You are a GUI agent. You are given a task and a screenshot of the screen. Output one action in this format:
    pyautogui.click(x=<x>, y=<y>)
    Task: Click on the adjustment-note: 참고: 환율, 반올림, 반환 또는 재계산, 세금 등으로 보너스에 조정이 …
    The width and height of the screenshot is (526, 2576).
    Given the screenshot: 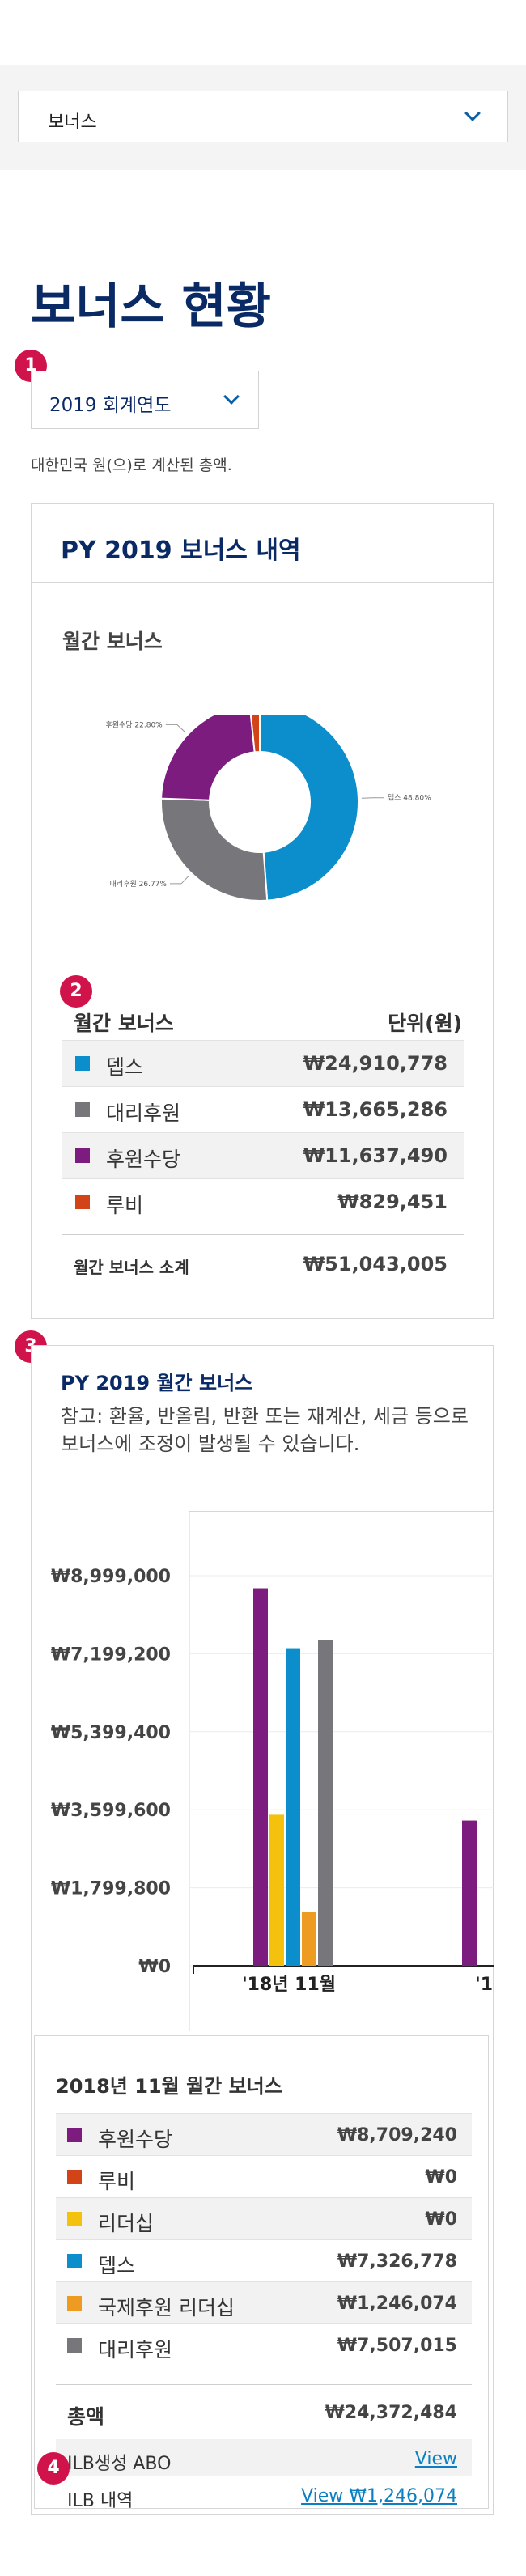 What is the action you would take?
    pyautogui.click(x=265, y=1430)
    